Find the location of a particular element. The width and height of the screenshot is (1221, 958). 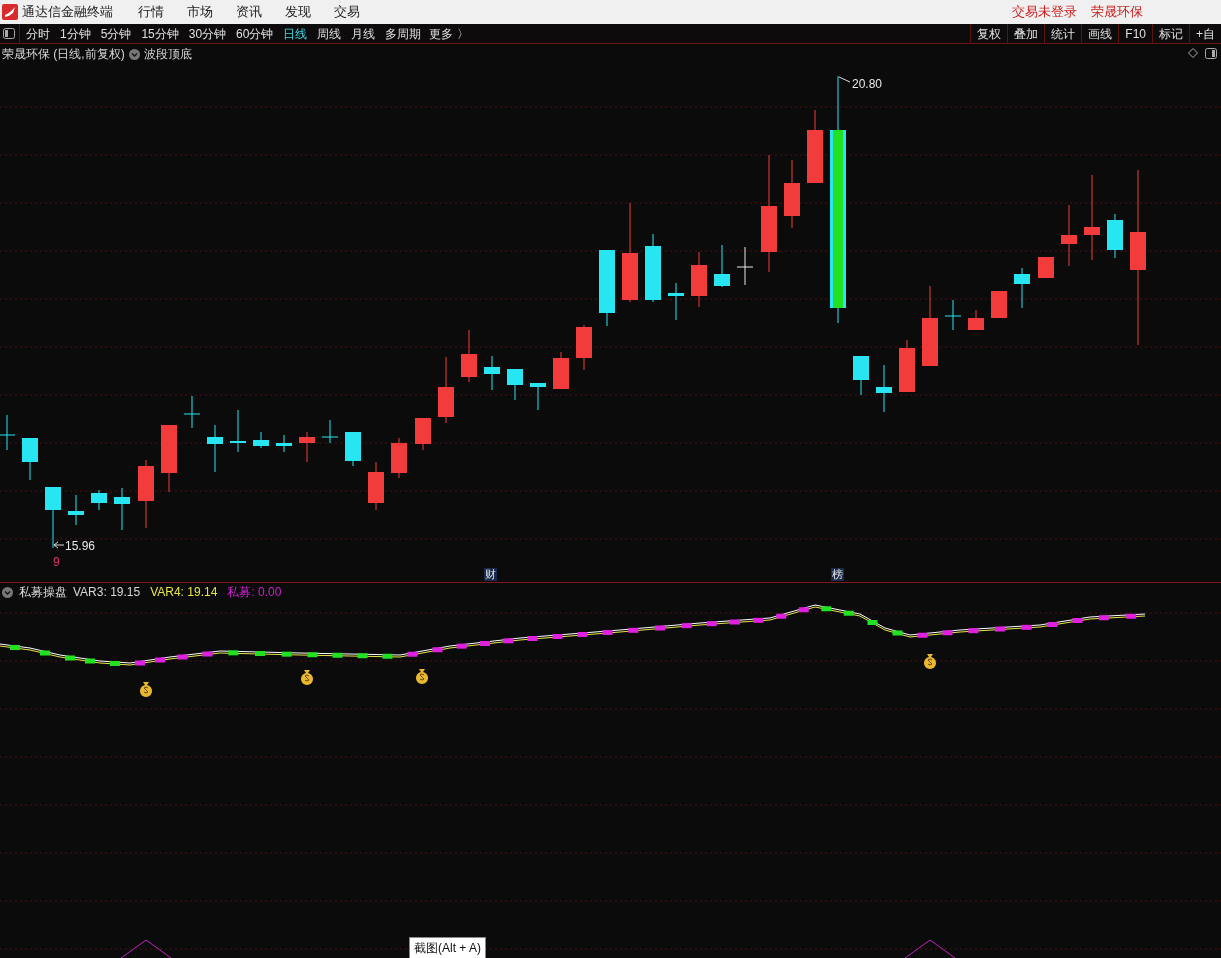

event-marker: 榜 is located at coordinates (837, 574).